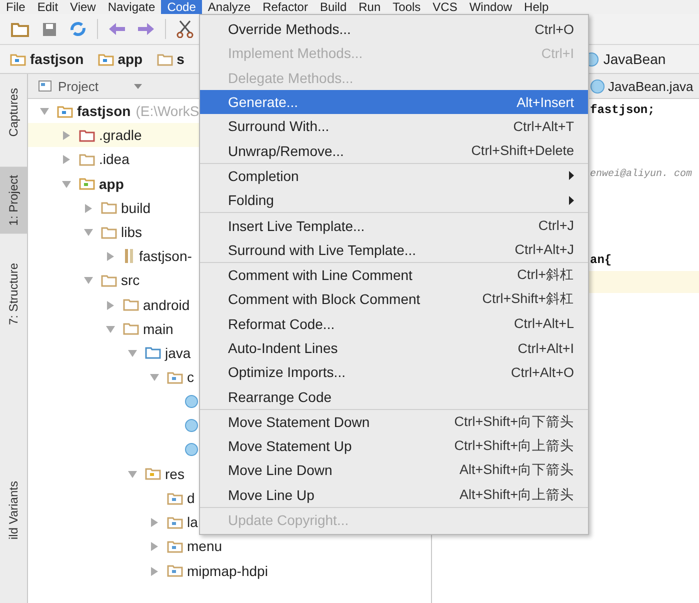 This screenshot has width=699, height=603. I want to click on tree-item-label: fastjson-, so click(165, 256).